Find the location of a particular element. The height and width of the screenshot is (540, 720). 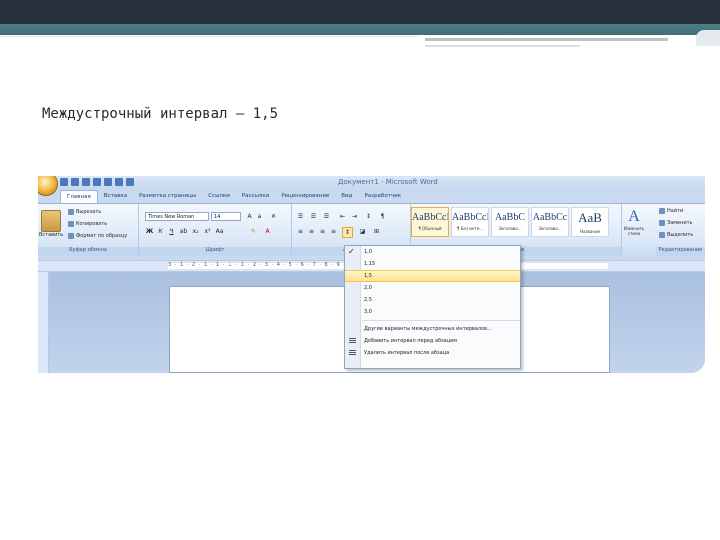

office-button is located at coordinates (48, 186).